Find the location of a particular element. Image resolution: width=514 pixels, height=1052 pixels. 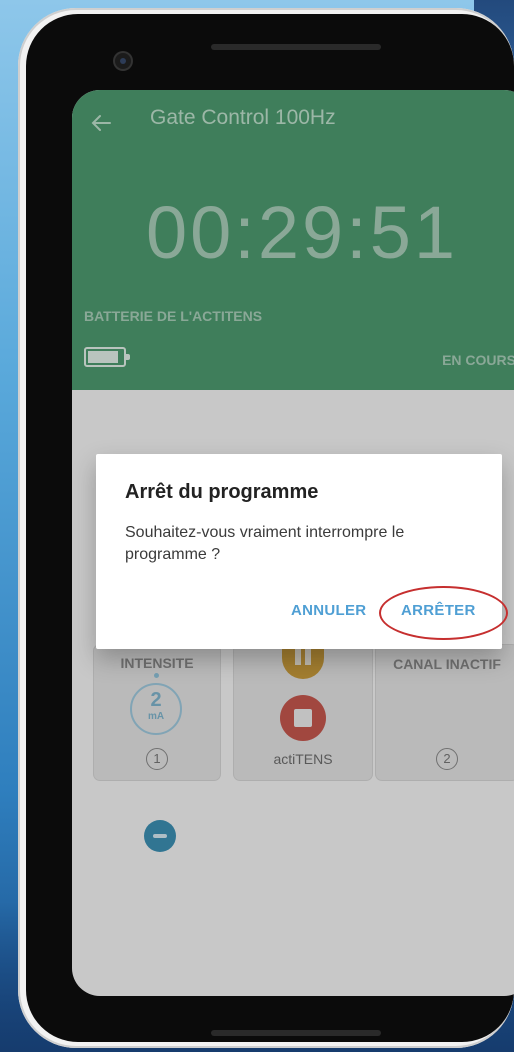

highlight-circle is located at coordinates (443, 613).